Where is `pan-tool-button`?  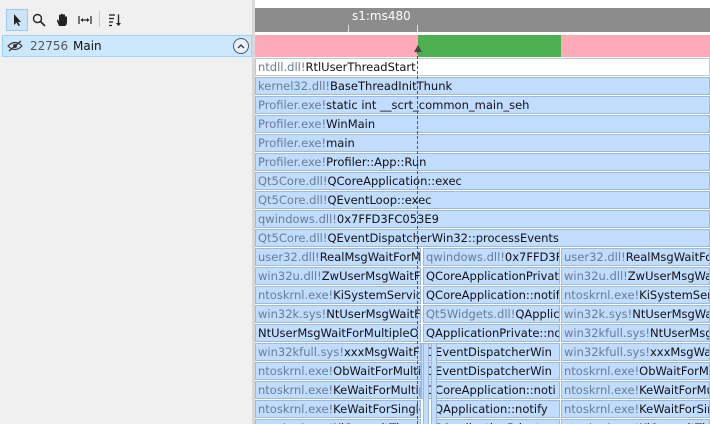
pan-tool-button is located at coordinates (62, 20).